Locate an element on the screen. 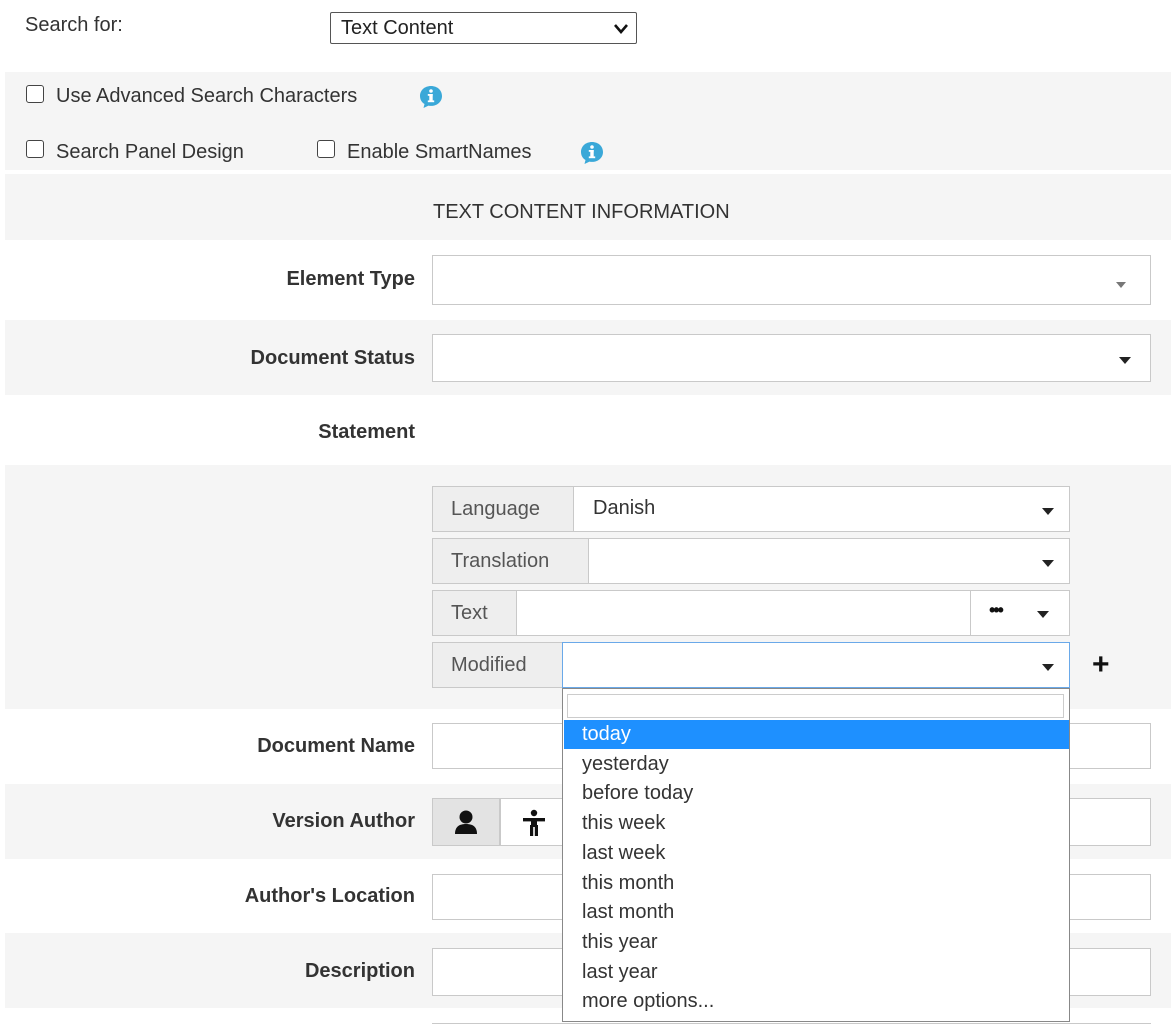  accessibility-icon is located at coordinates (534, 822).